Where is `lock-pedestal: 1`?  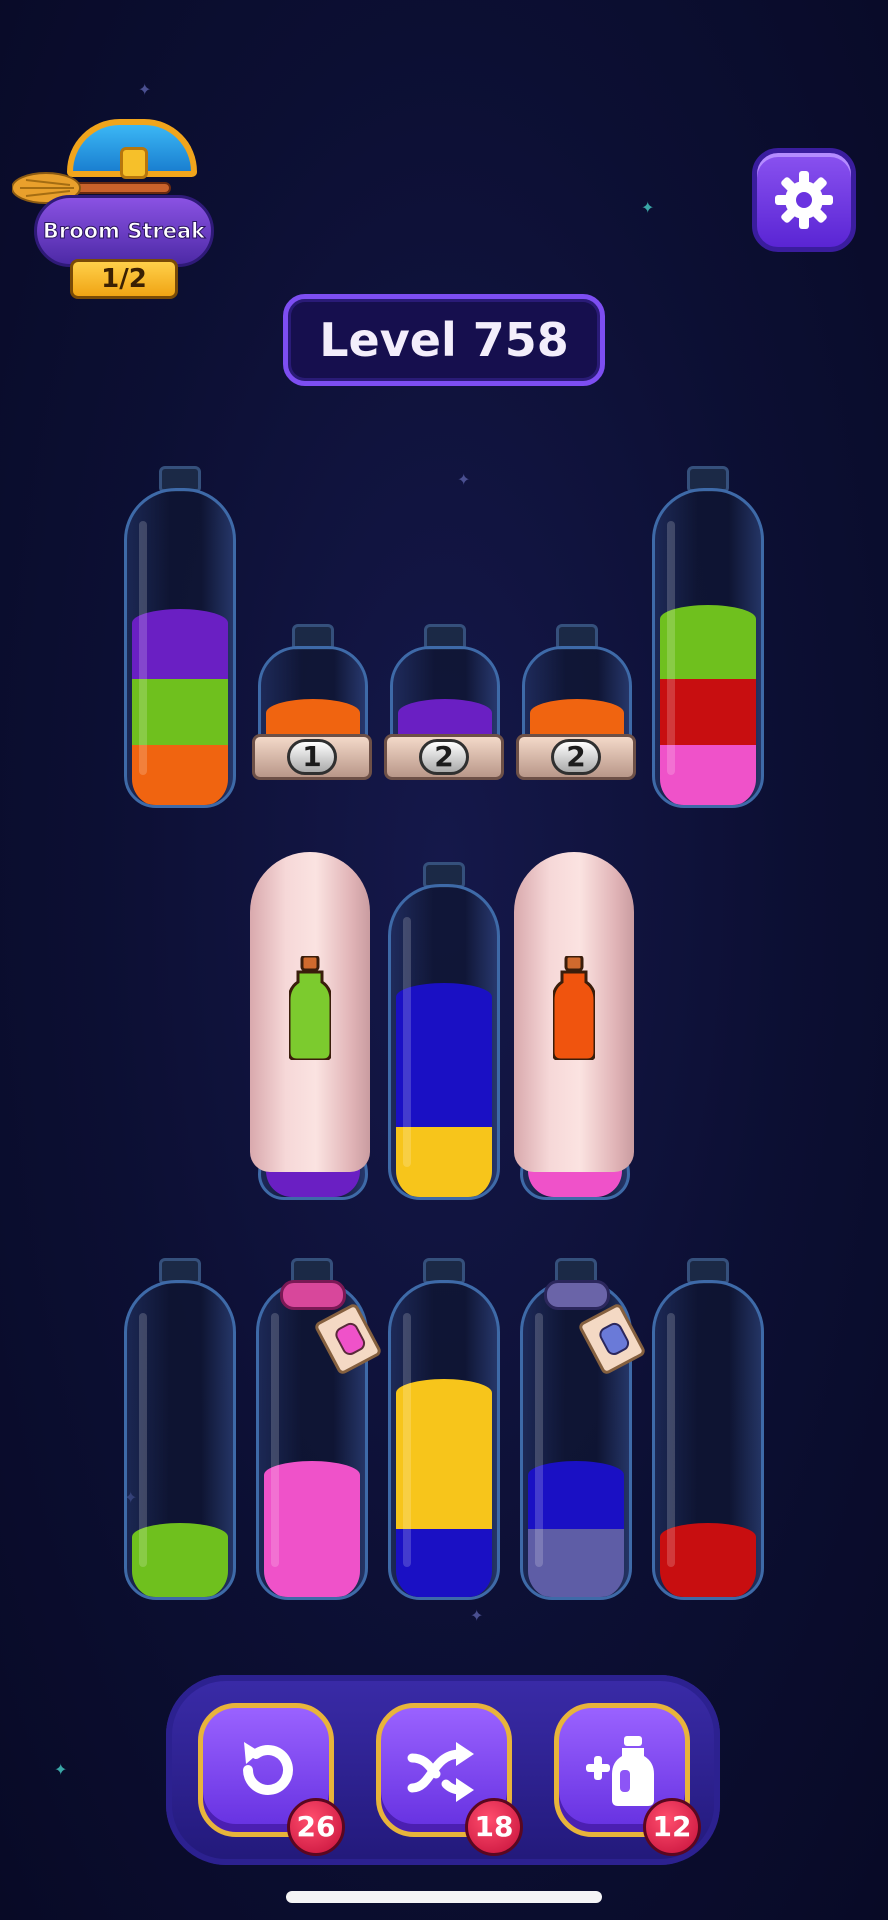
lock-pedestal: 1 is located at coordinates (312, 757).